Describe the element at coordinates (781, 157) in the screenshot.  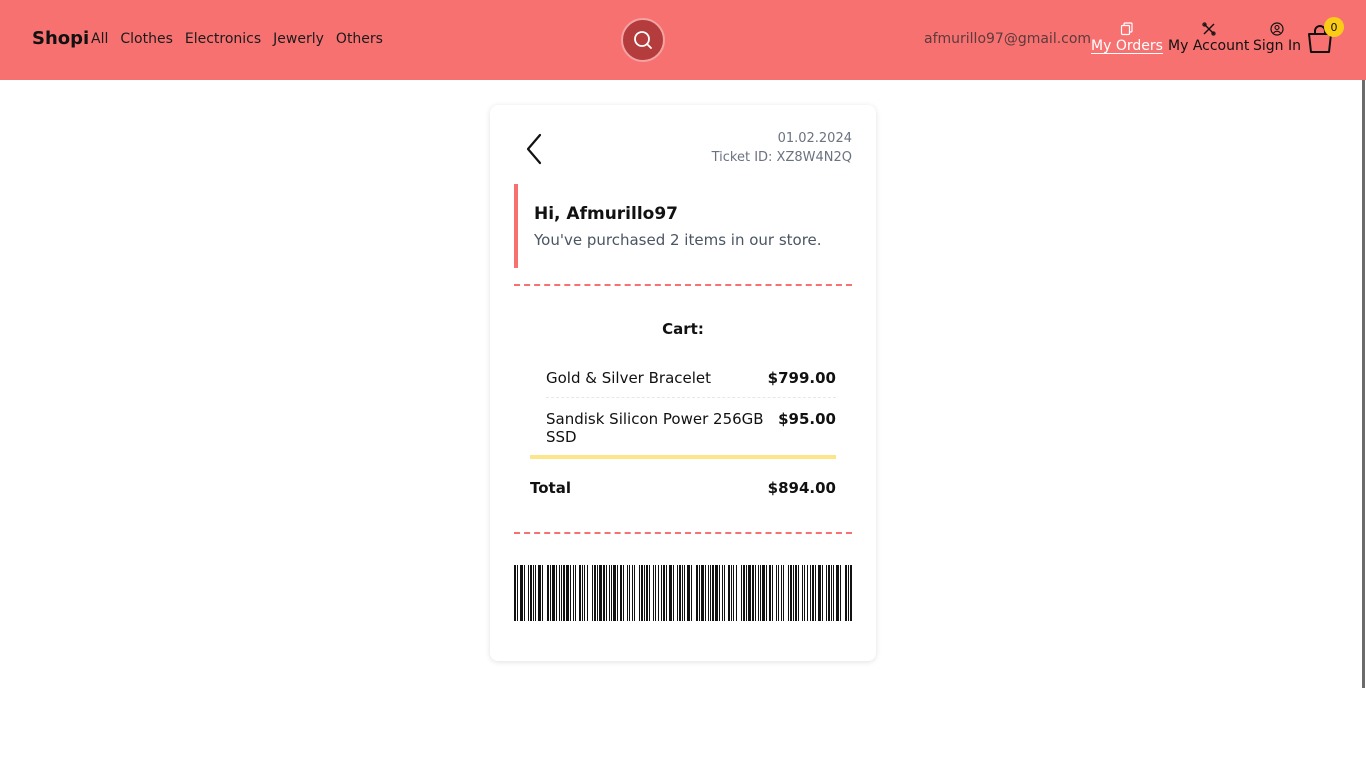
I see `ticket-id: Ticket ID: XZ8W4N2Q` at that location.